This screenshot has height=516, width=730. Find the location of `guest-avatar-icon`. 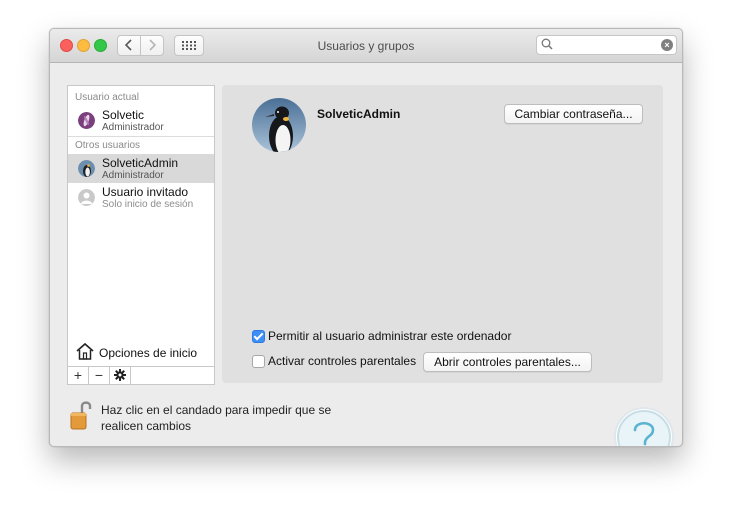

guest-avatar-icon is located at coordinates (86, 197).